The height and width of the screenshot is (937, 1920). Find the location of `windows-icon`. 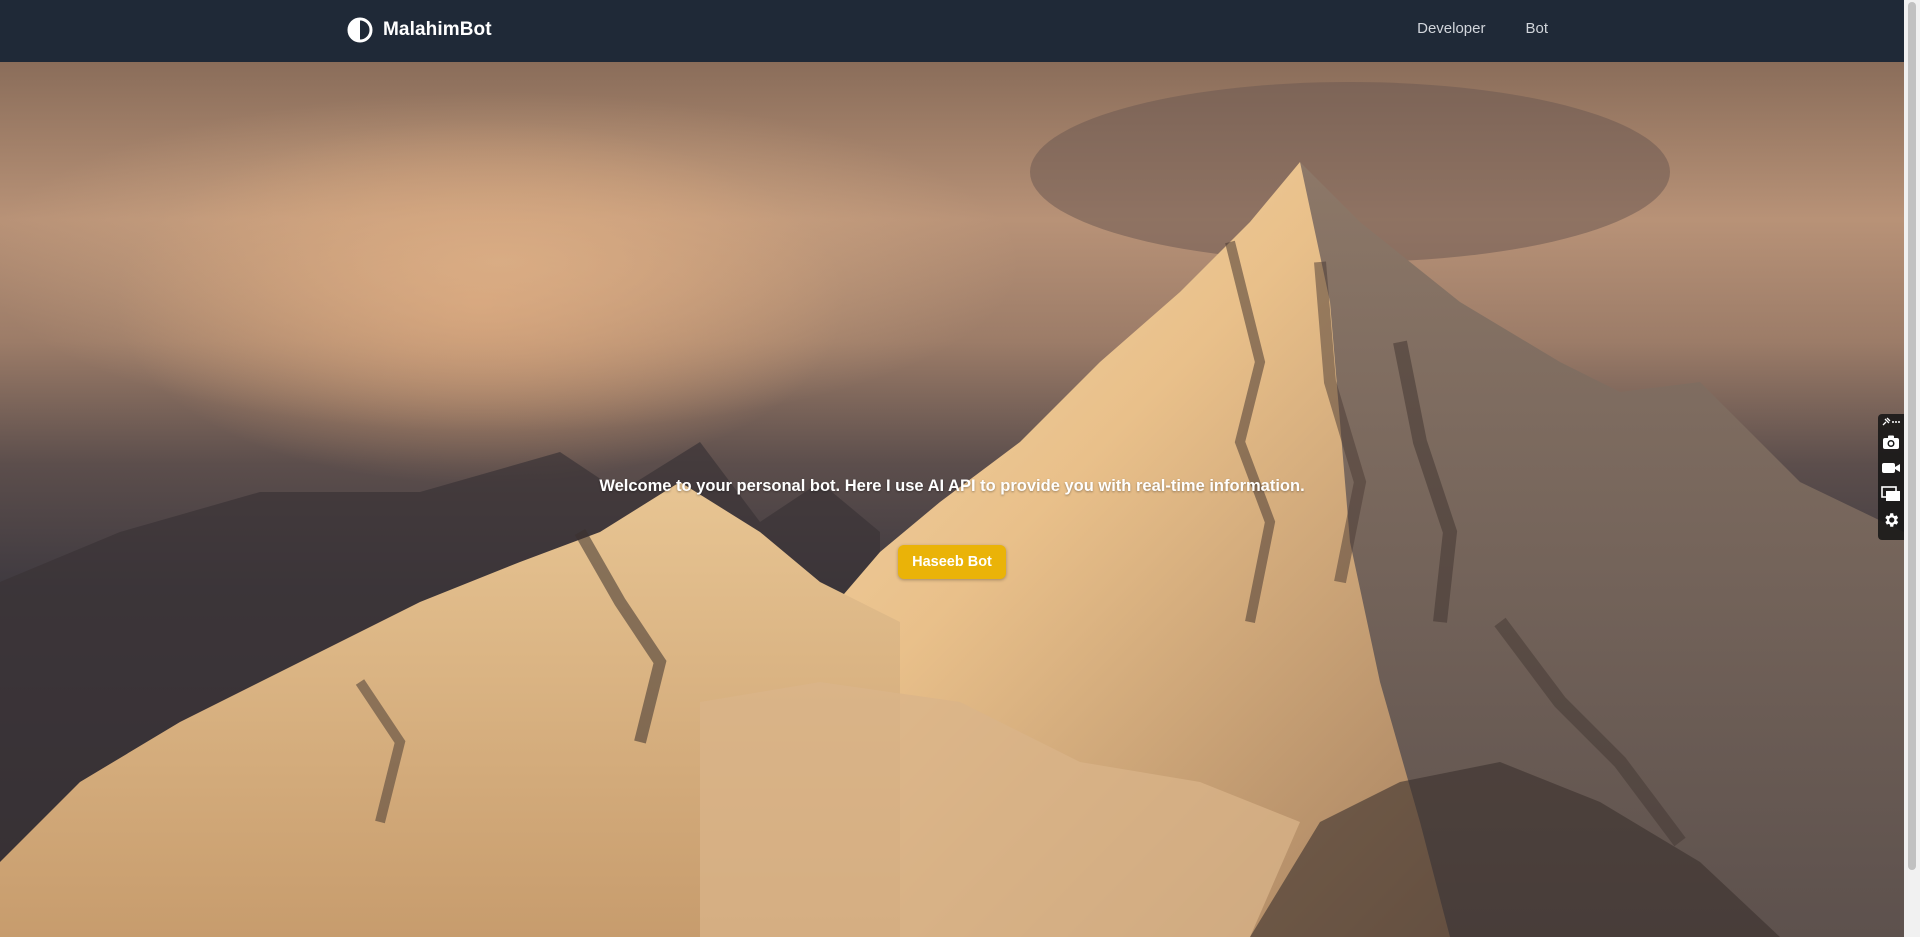

windows-icon is located at coordinates (1891, 494).